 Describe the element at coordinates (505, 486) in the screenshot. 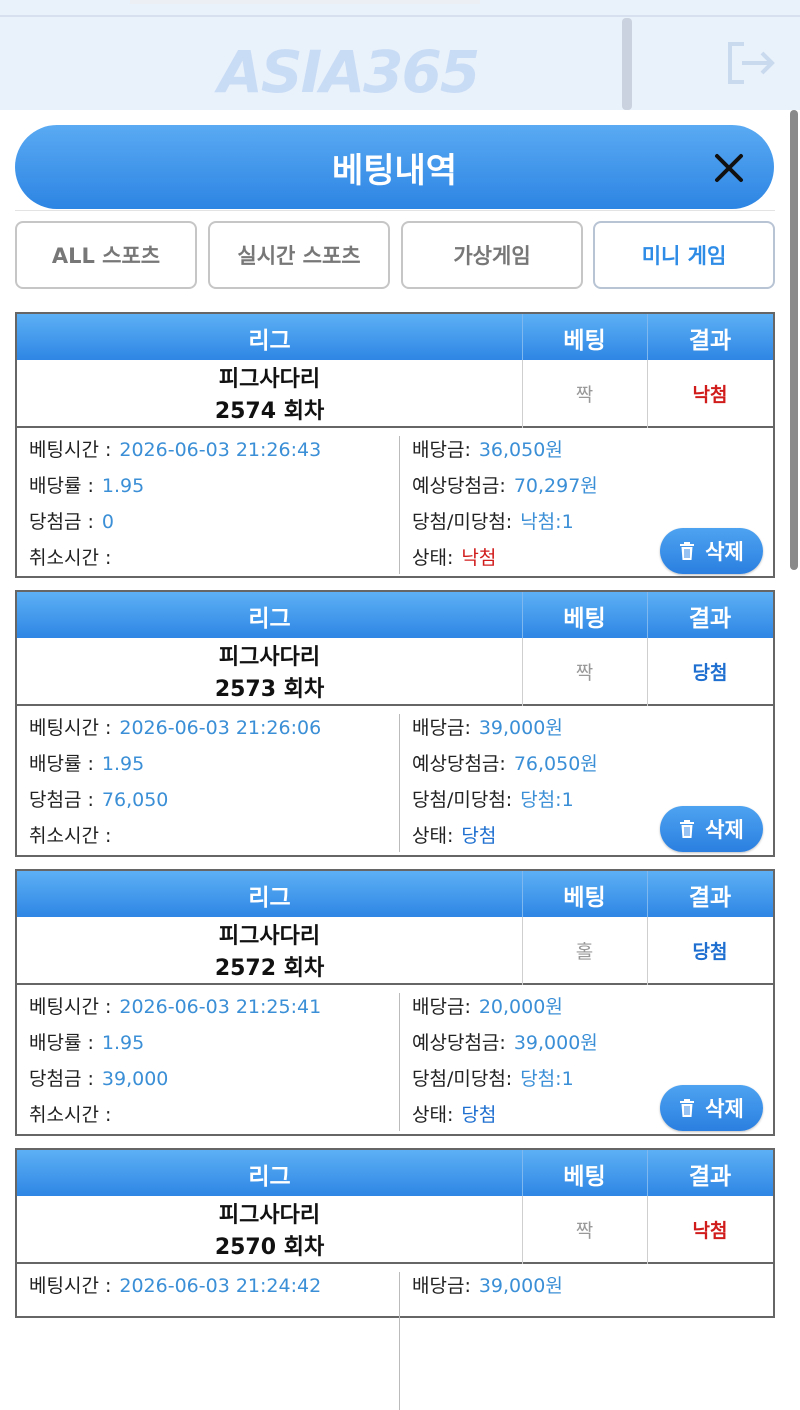

I see `expected-win: 예상당첨금: 70,297원` at that location.